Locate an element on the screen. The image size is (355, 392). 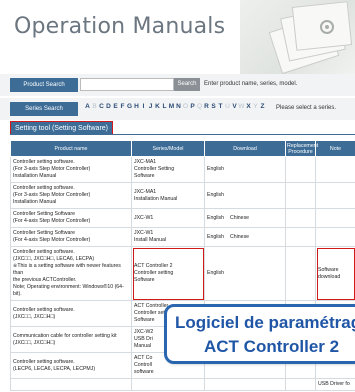
cell-model-line: ACT Controller 2 is located at coordinates (153, 266).